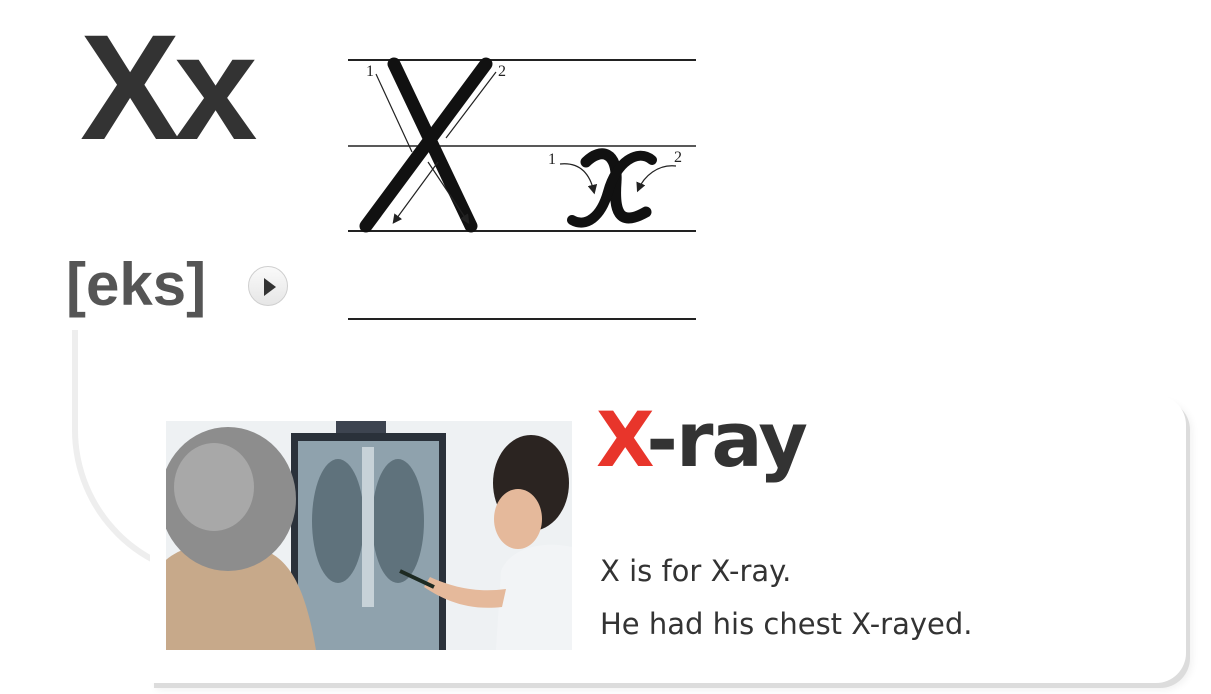 The width and height of the screenshot is (1211, 694). What do you see at coordinates (622, 439) in the screenshot?
I see `word-highlight-letter: X` at bounding box center [622, 439].